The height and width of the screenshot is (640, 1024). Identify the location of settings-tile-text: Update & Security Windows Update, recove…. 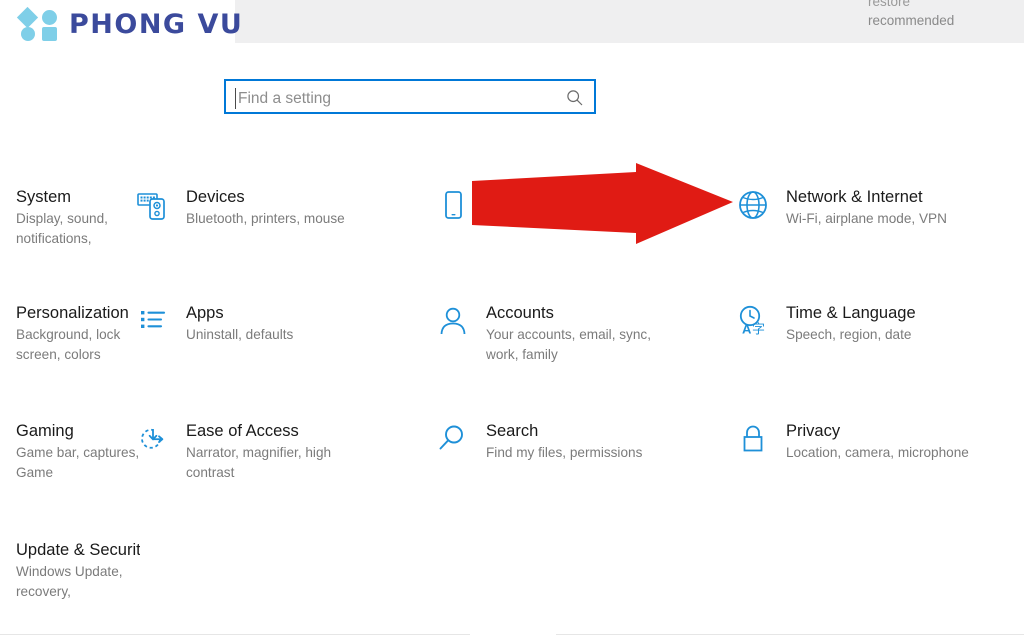
(78, 568).